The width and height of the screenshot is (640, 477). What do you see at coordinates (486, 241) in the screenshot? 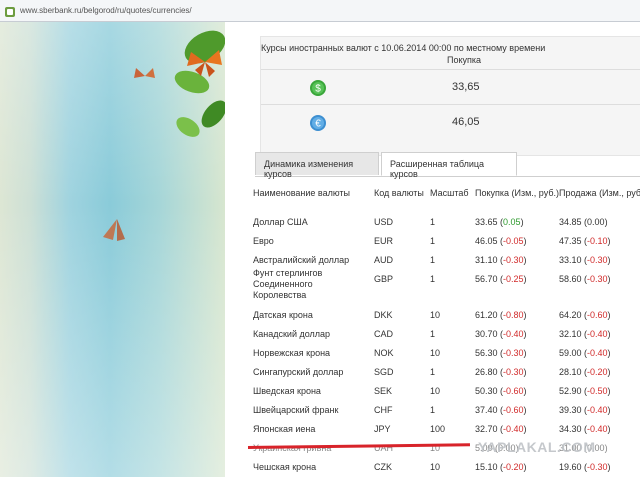
I see `buy-value: 46.05` at bounding box center [486, 241].